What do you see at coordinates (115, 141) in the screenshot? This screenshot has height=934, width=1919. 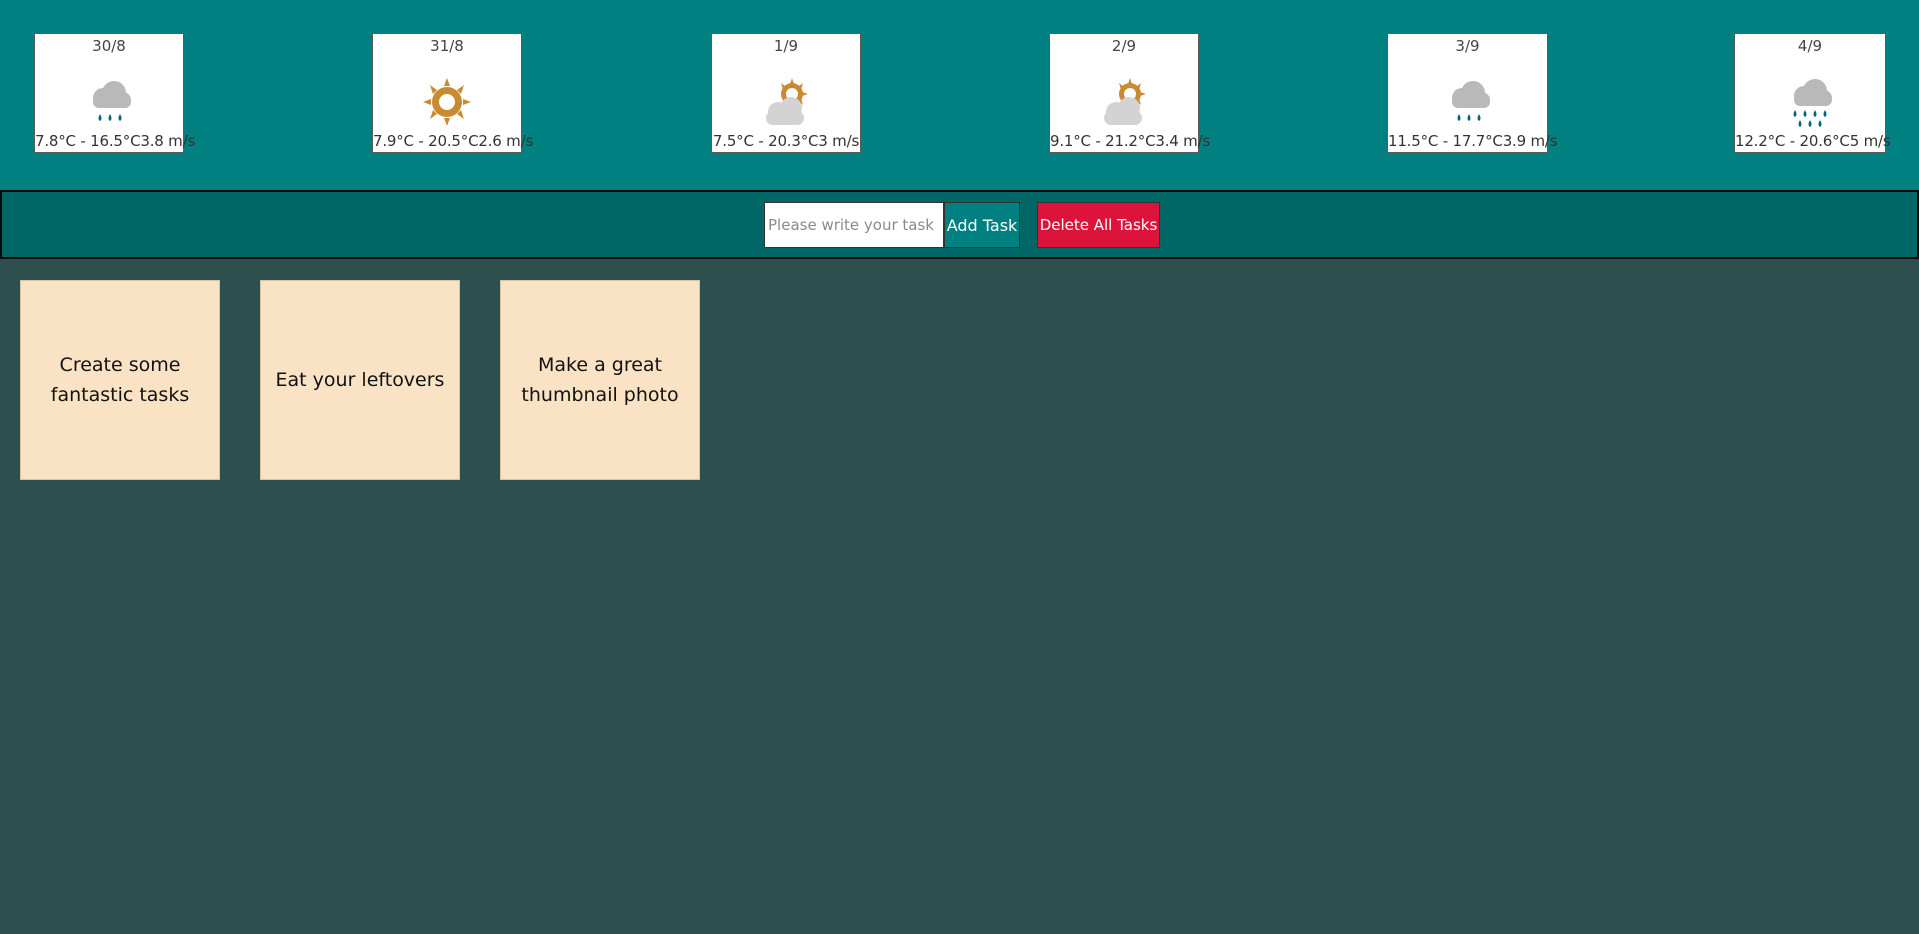 I see `forecast-reading: 7.8°C - 16.5°C3.8 m/s` at bounding box center [115, 141].